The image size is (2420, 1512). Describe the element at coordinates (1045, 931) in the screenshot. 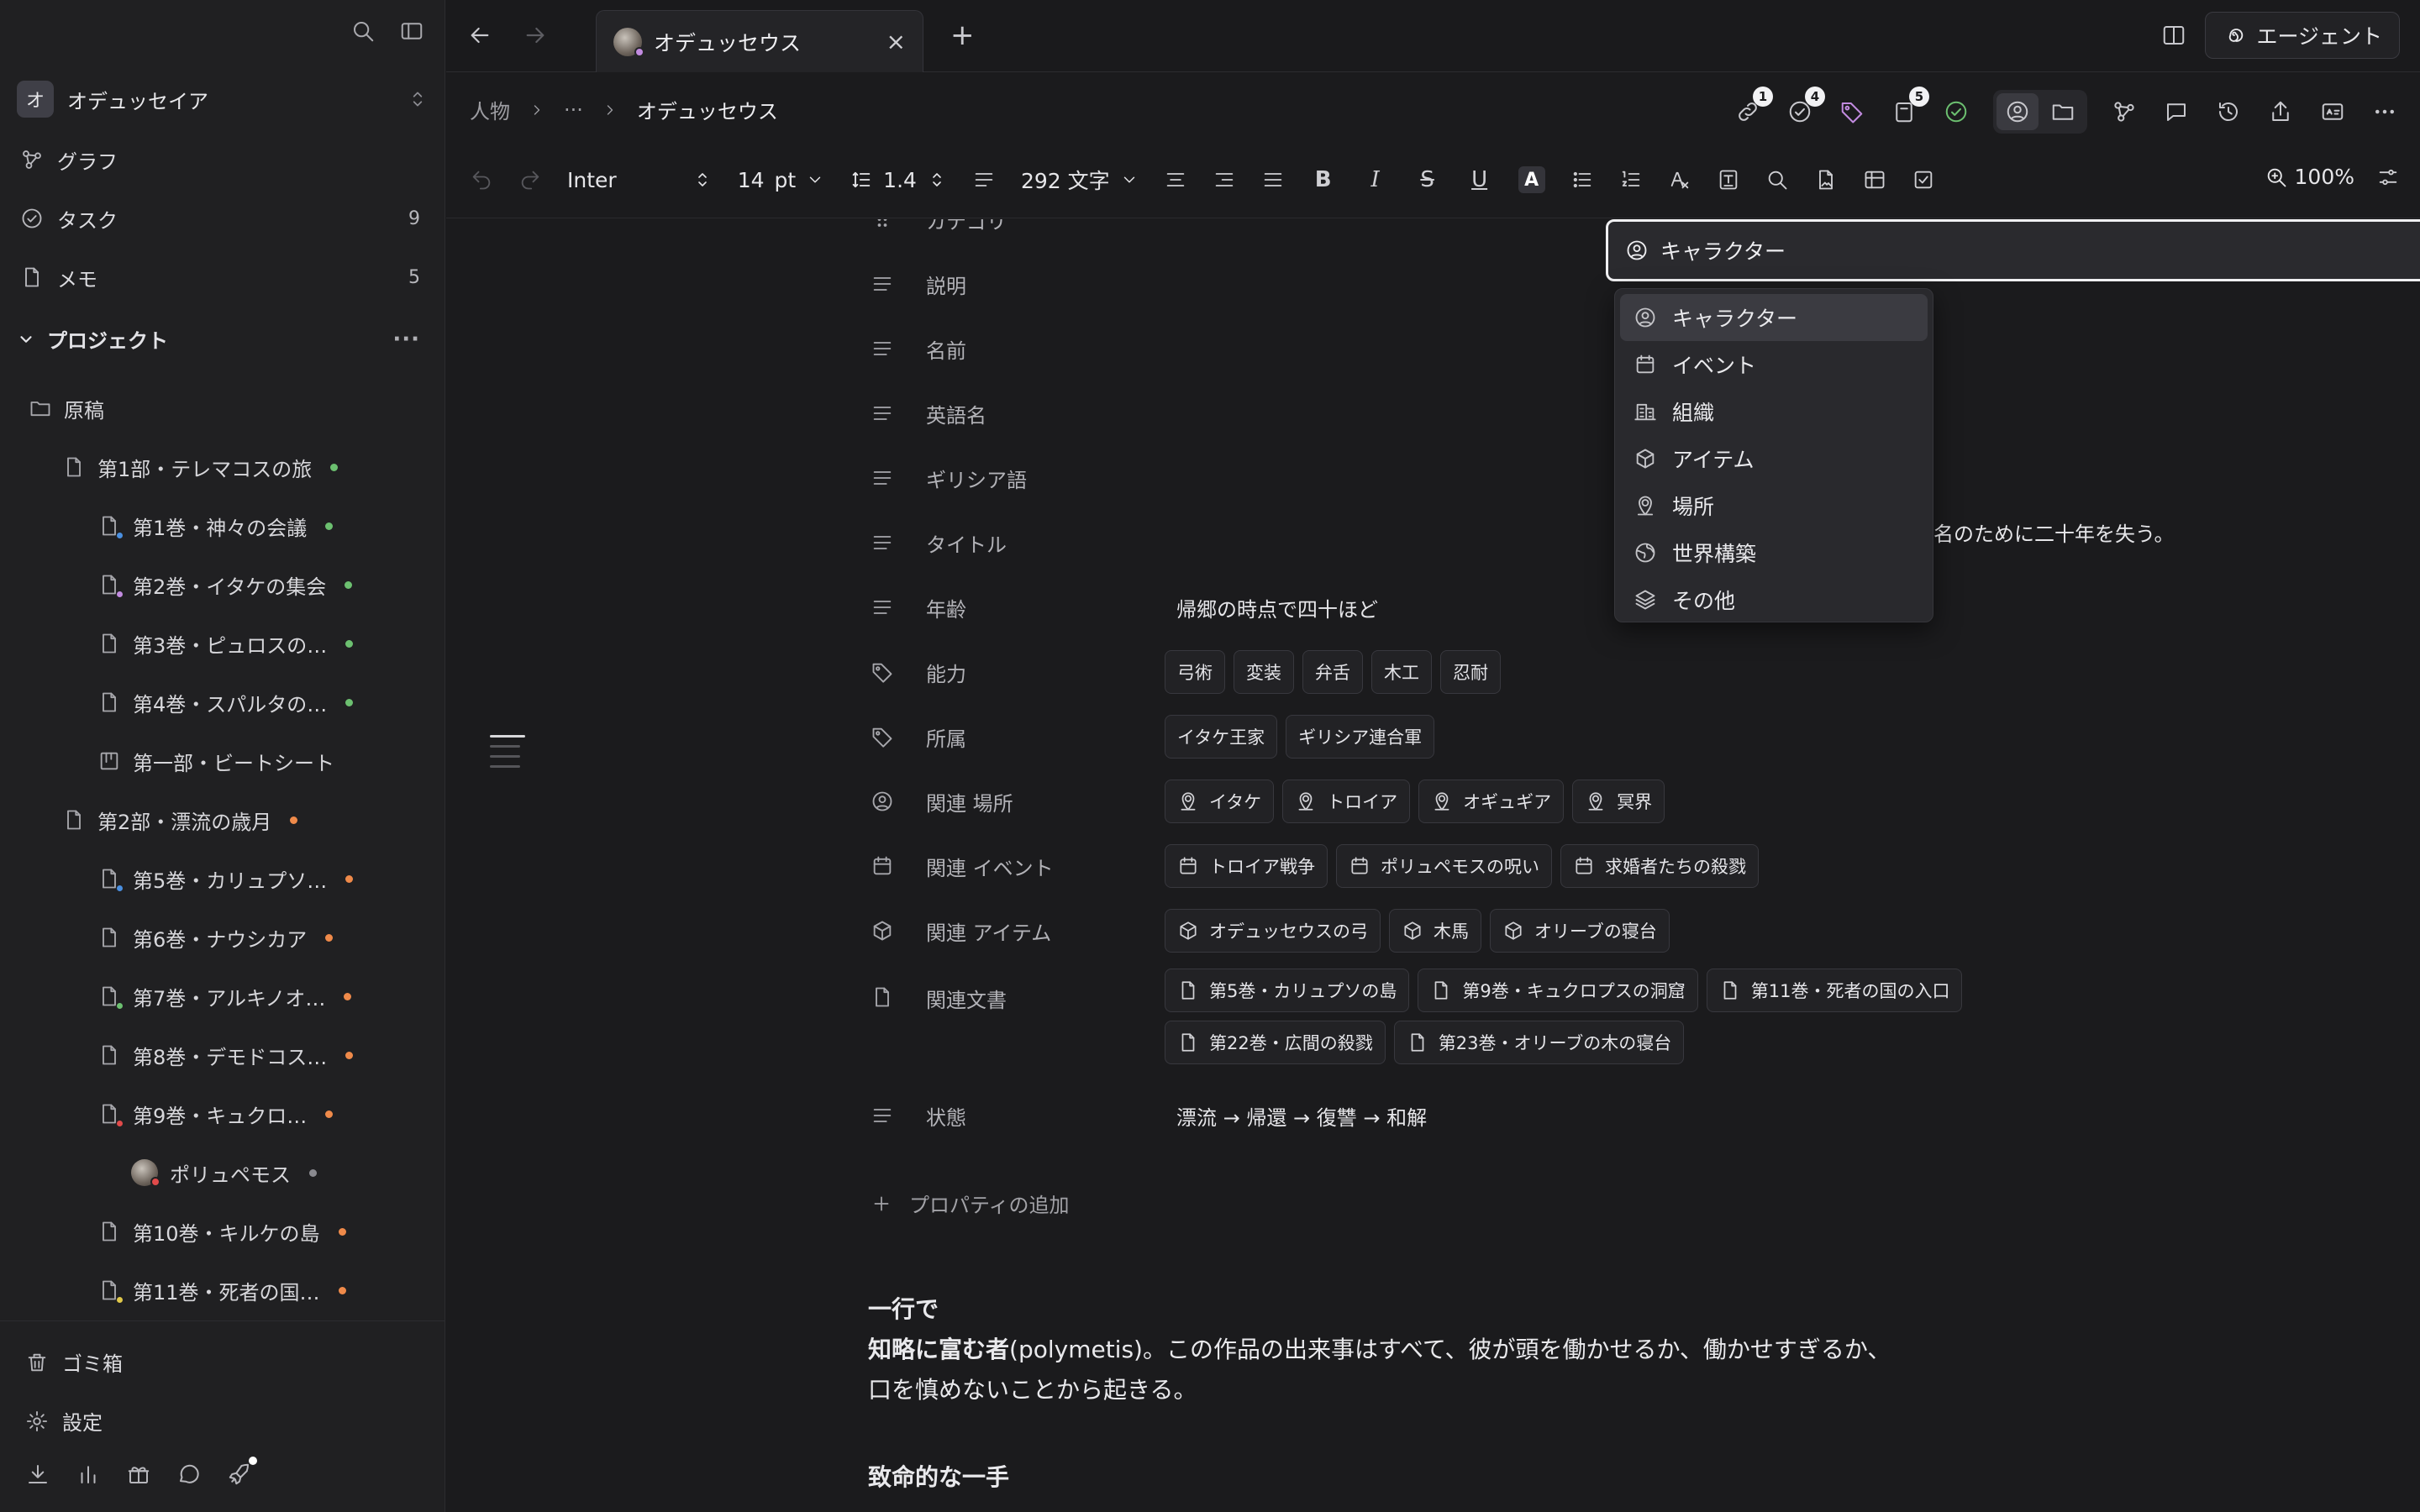

I see `property-label: 関連 アイテム` at that location.